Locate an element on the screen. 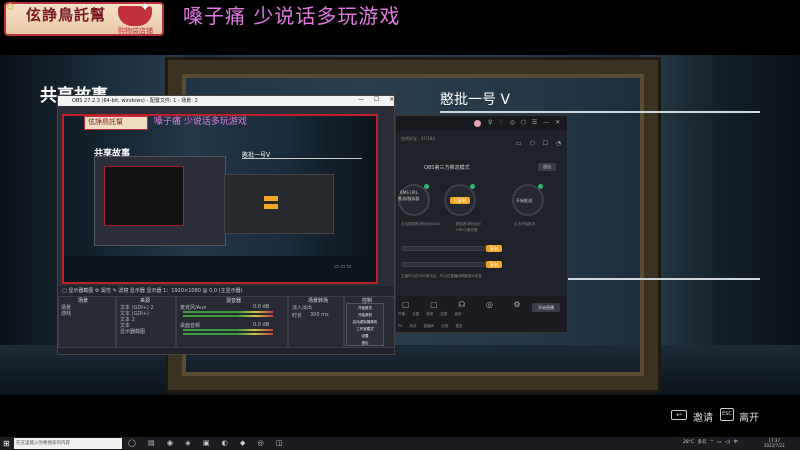 This screenshot has height=450, width=800. invite-icon: ↩ is located at coordinates (679, 415).